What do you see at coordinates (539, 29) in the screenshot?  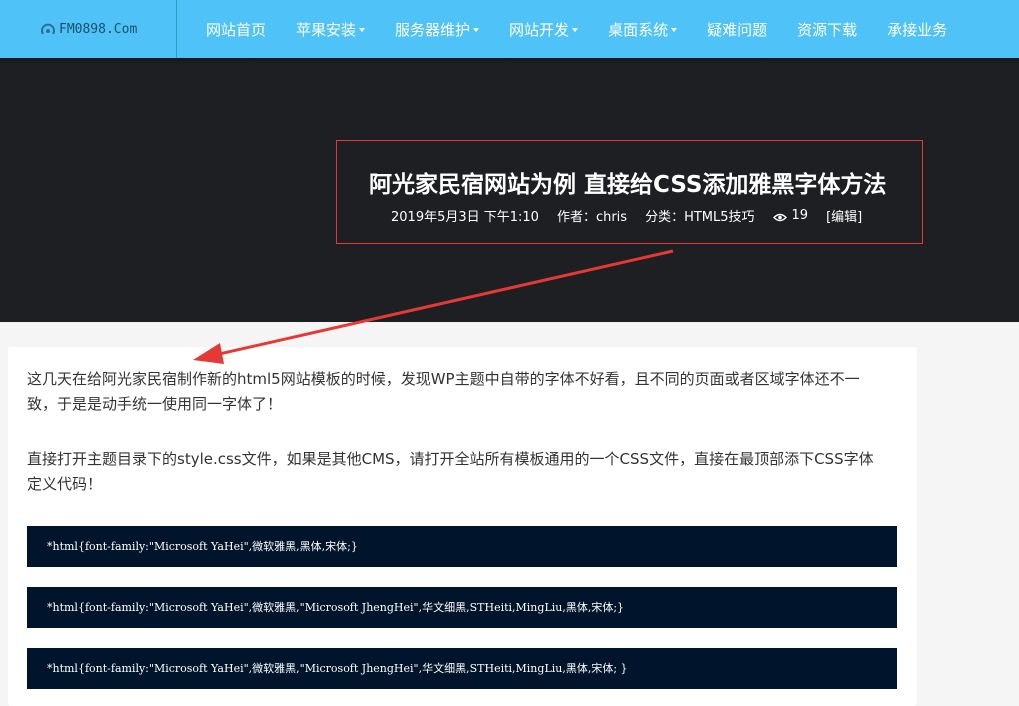 I see `nav-item-label: 网站开发` at bounding box center [539, 29].